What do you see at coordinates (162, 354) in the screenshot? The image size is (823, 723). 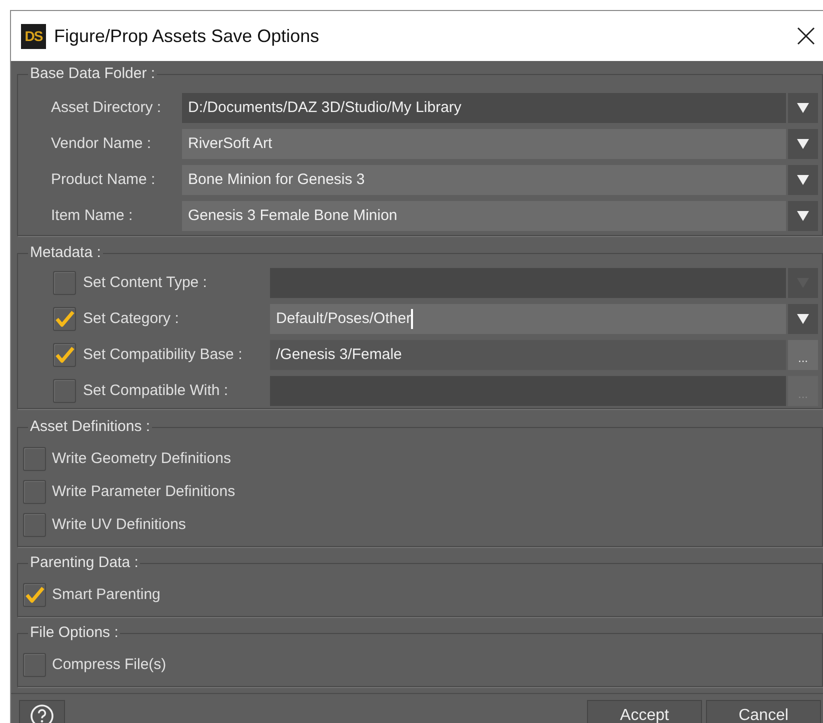 I see `option-label: Set Compatibility Base :` at bounding box center [162, 354].